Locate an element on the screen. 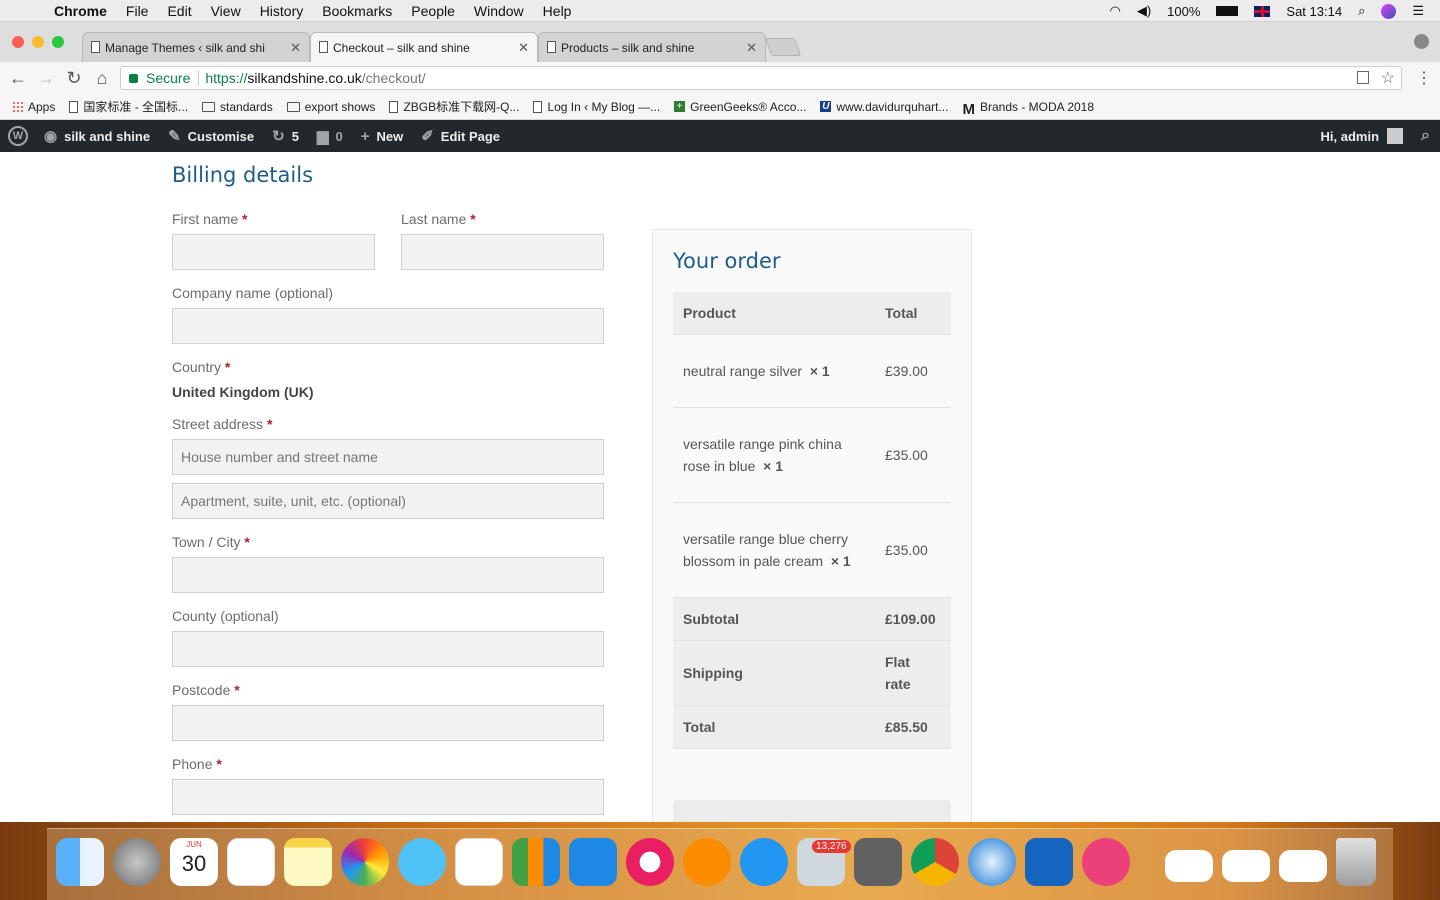  secure-label: Secure is located at coordinates (168, 78).